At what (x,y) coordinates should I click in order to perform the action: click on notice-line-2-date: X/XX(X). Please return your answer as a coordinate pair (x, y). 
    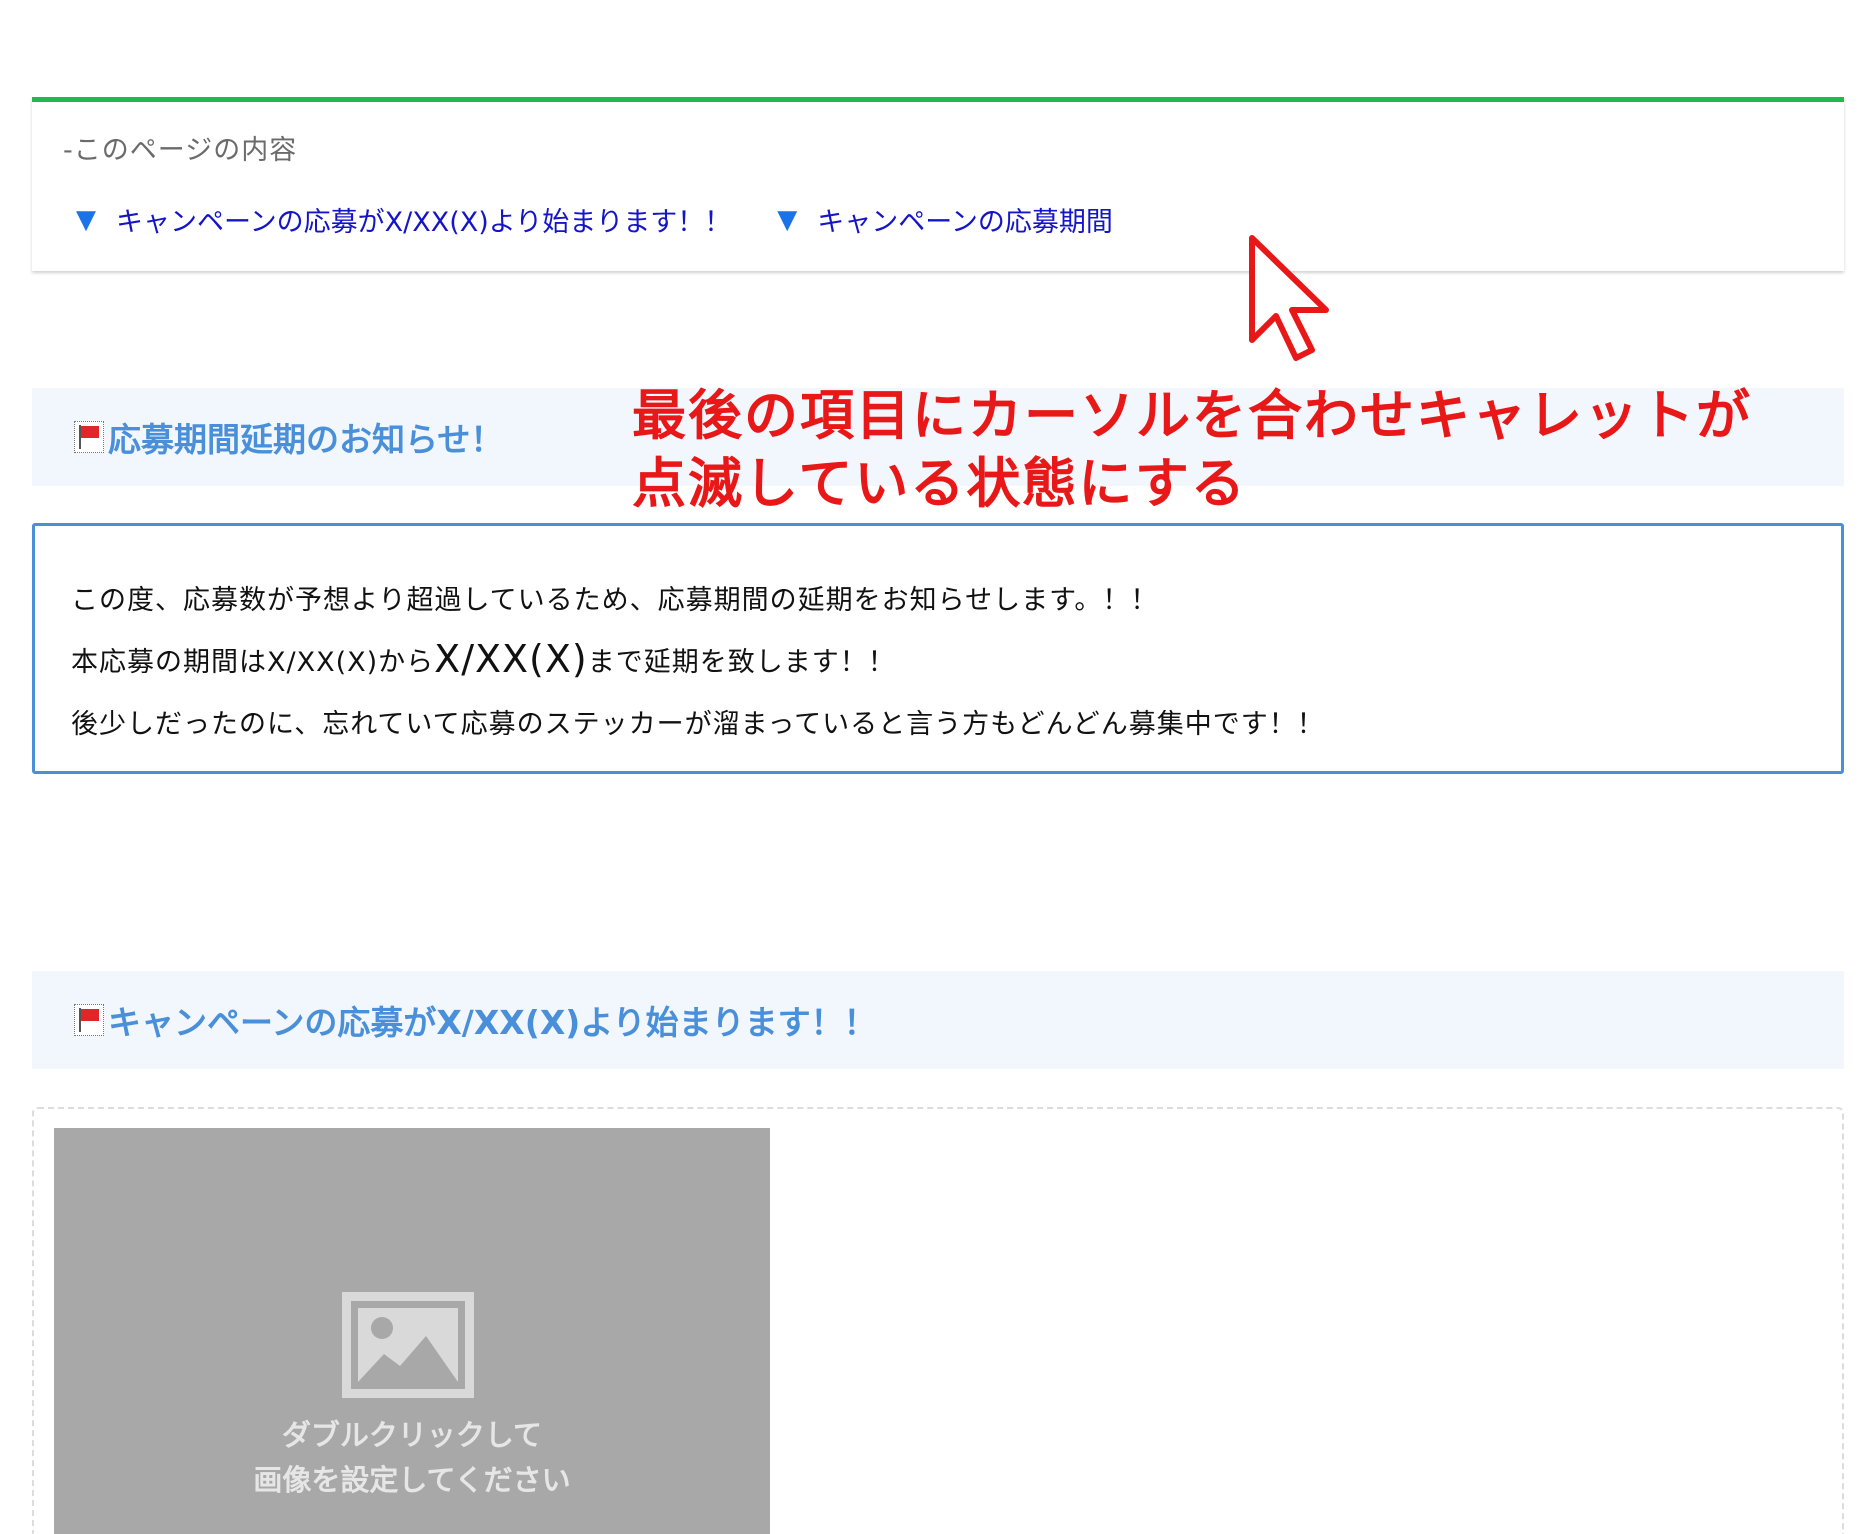
    Looking at the image, I should click on (511, 659).